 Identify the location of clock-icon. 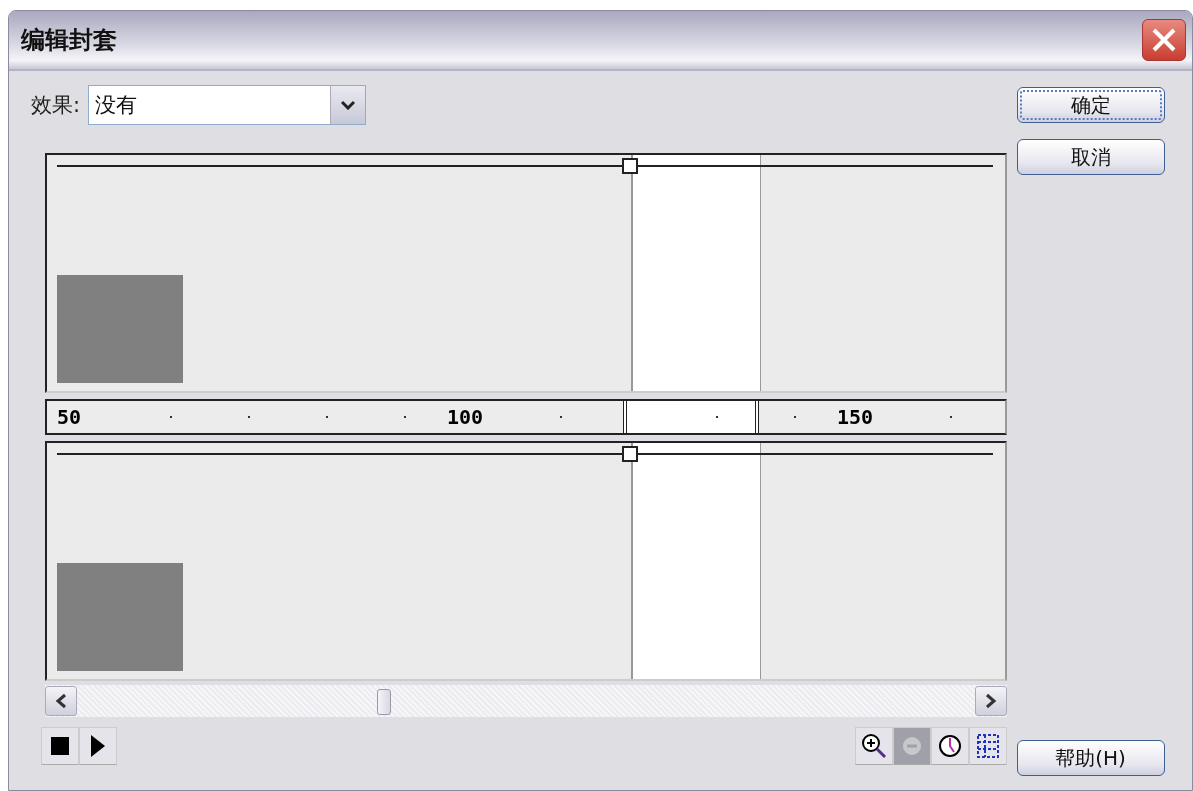
(950, 746).